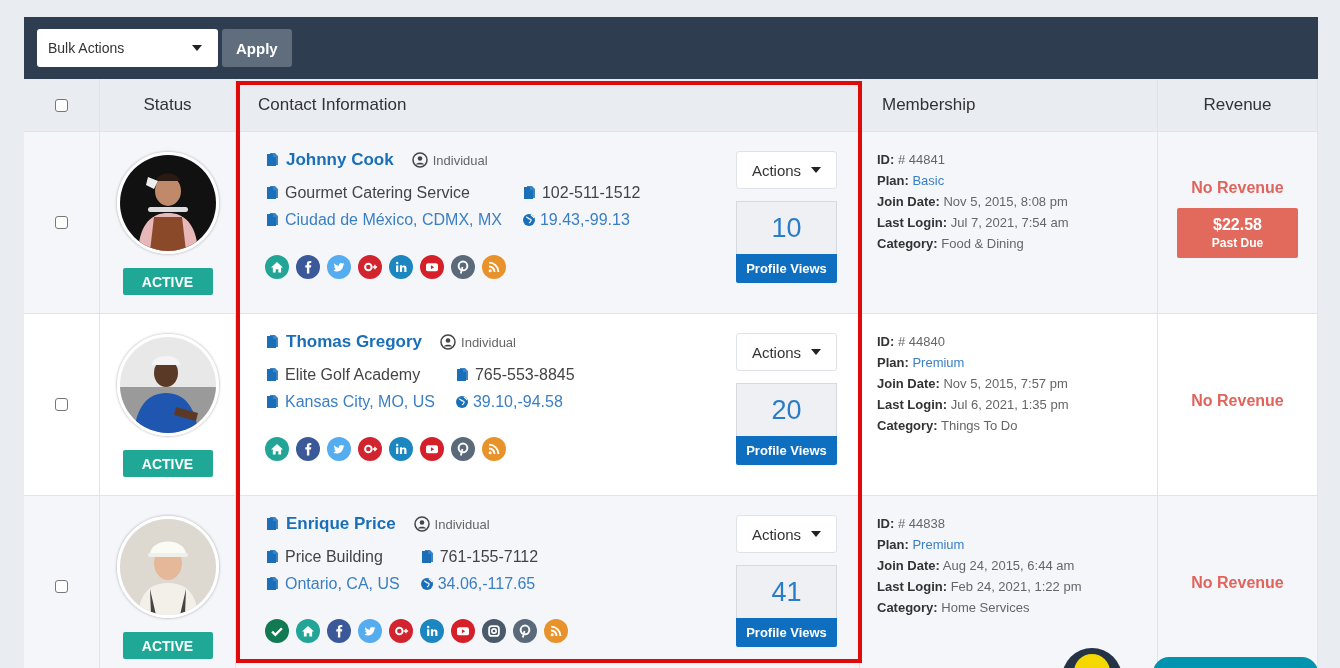 The image size is (1340, 668). I want to click on membership-detail: Category: Things To Do, so click(948, 426).